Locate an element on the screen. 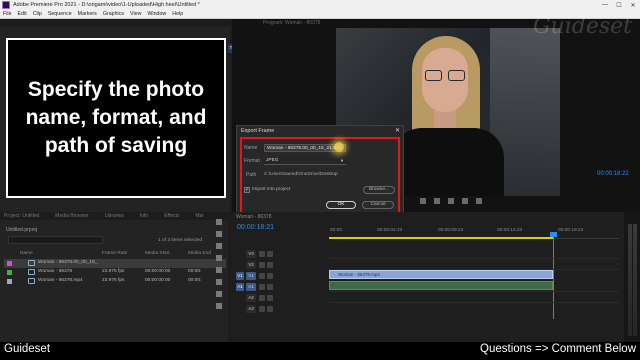 This screenshot has height=360, width=640. track-name: V1 is located at coordinates (251, 275).